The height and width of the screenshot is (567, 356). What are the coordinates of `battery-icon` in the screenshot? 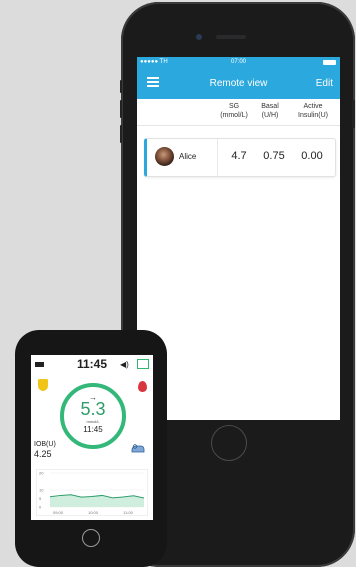 It's located at (329, 62).